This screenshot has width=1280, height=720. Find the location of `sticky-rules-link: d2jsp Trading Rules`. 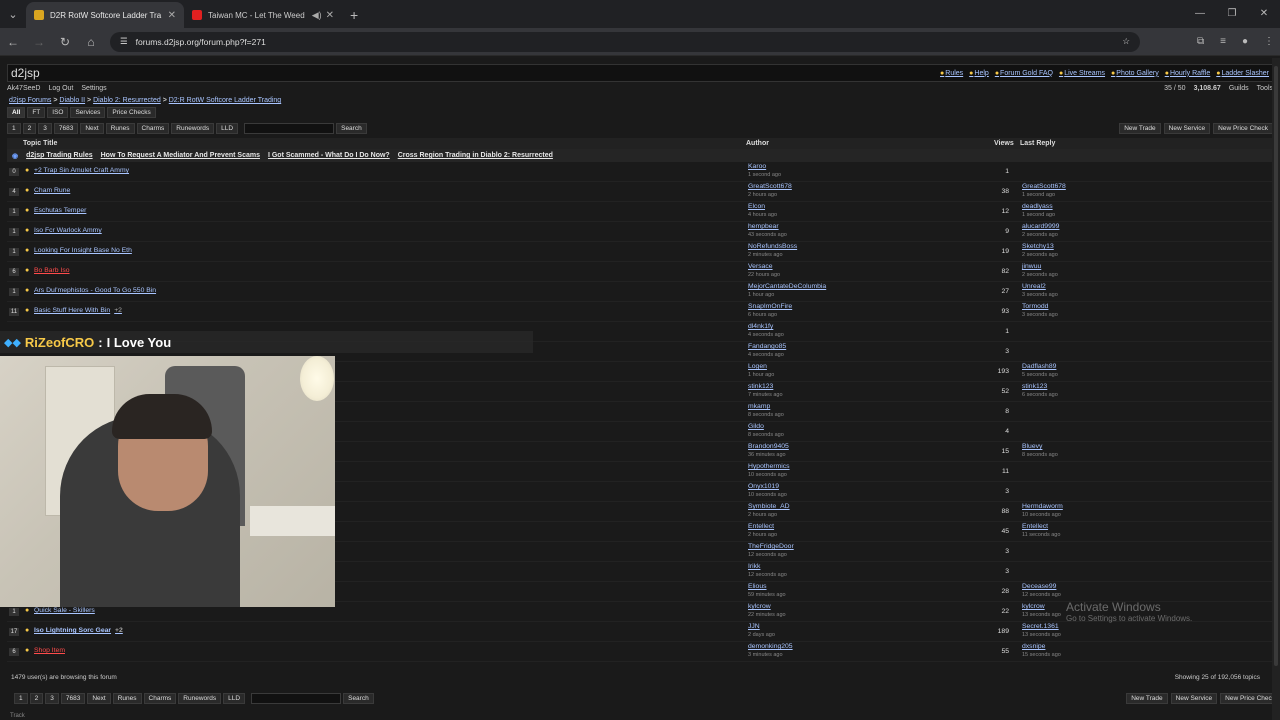

sticky-rules-link: d2jsp Trading Rules is located at coordinates (59, 155).